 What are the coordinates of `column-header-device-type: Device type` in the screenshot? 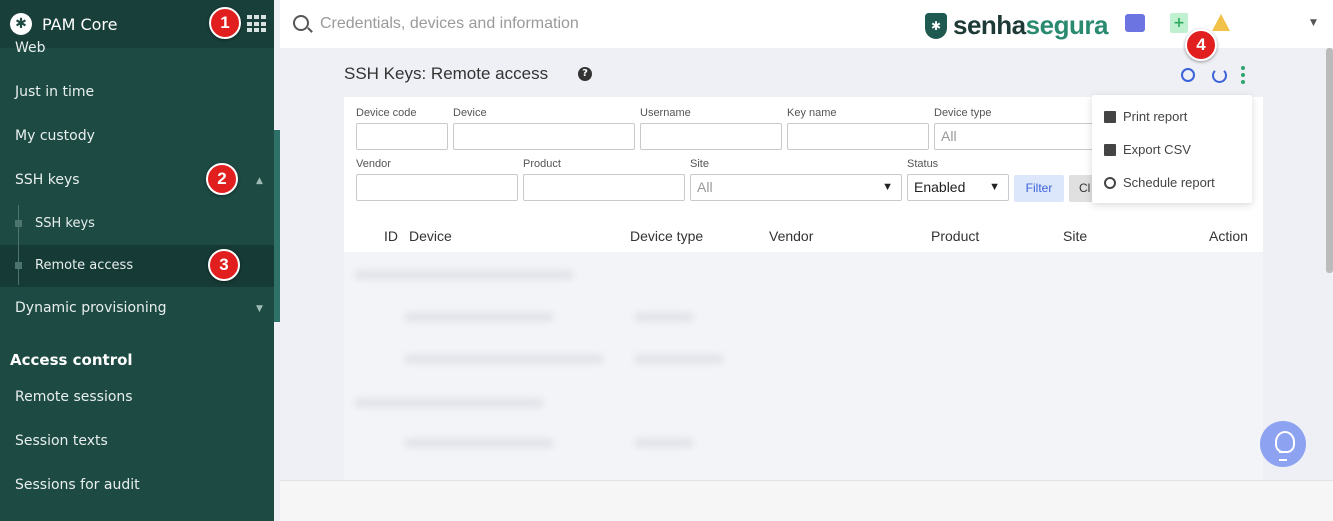 It's located at (666, 236).